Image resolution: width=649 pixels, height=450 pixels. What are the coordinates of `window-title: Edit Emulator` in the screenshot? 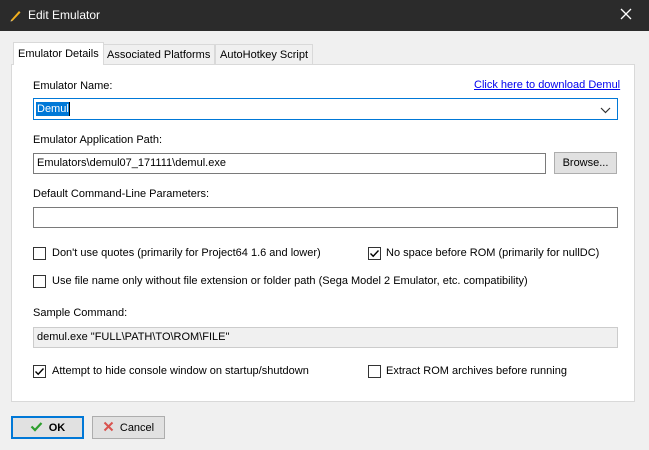 It's located at (64, 15).